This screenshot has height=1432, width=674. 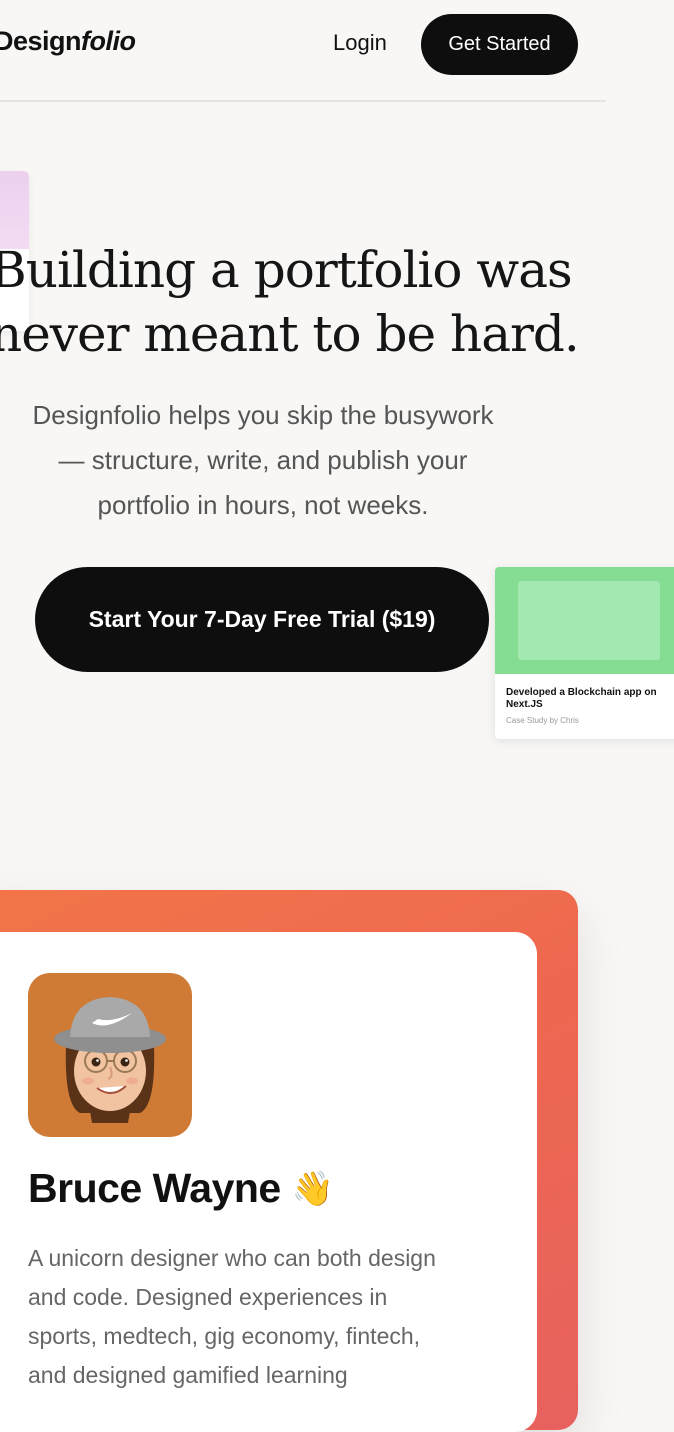 What do you see at coordinates (581, 698) in the screenshot?
I see `case-study-title: Developed a Blockchain app on Next.JS` at bounding box center [581, 698].